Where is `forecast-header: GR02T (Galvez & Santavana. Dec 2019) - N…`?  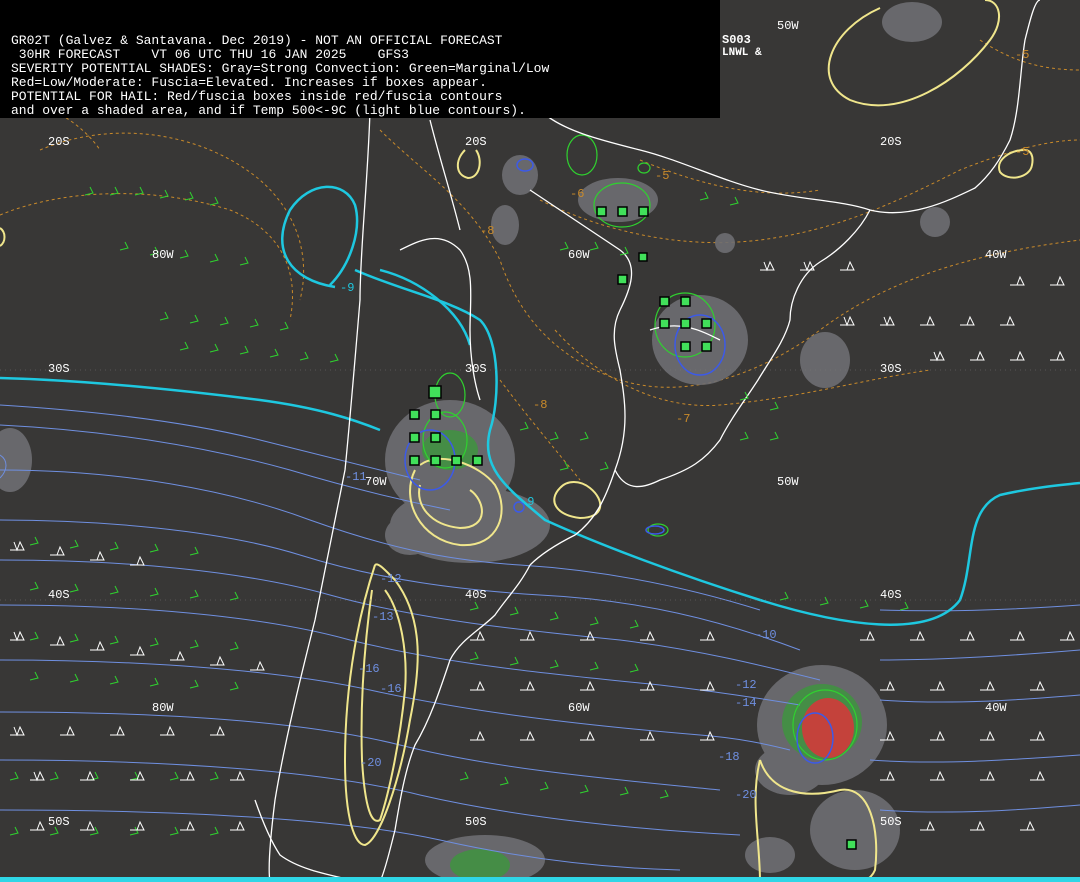 forecast-header: GR02T (Galvez & Santavana. Dec 2019) - N… is located at coordinates (360, 59).